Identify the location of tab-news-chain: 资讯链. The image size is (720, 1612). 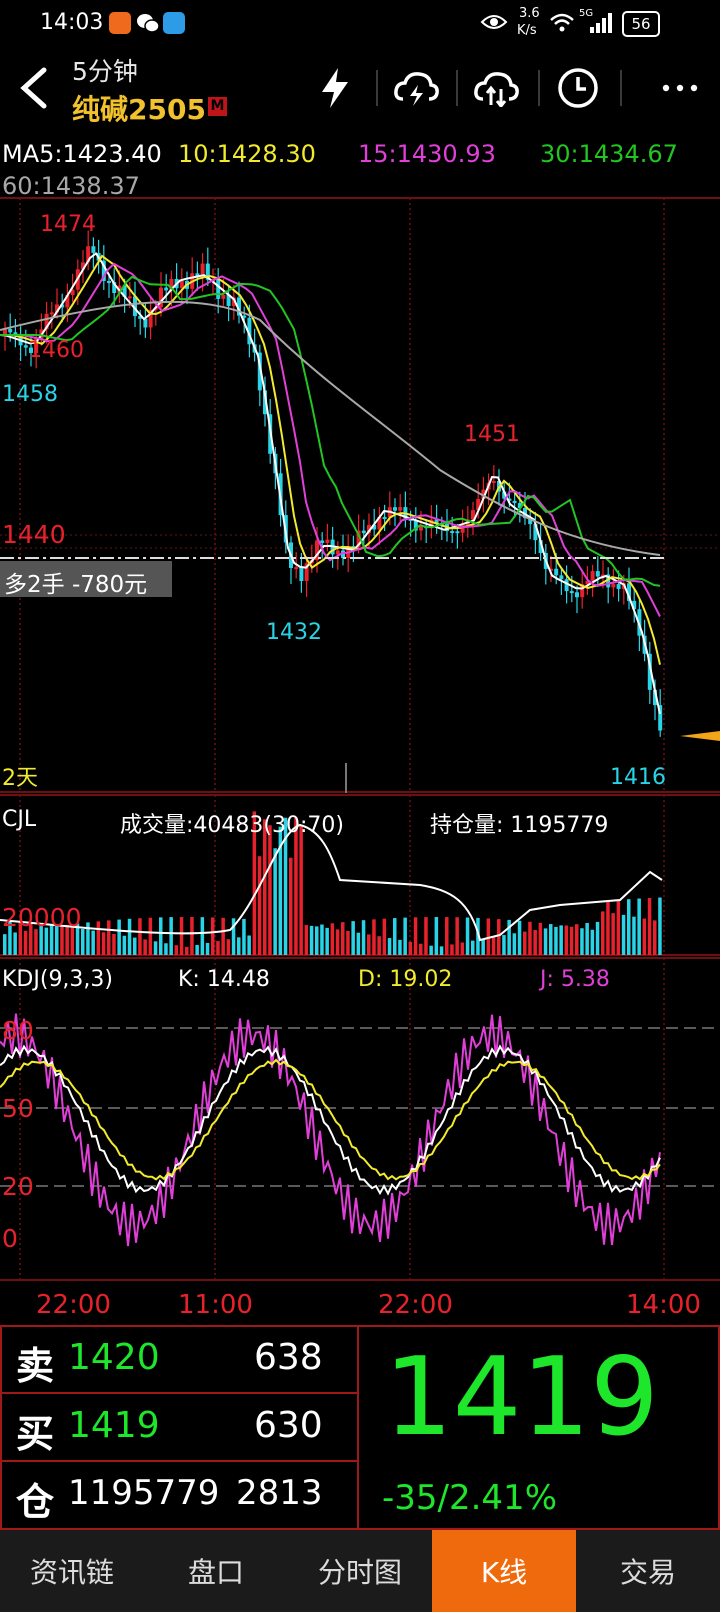
(72, 1571).